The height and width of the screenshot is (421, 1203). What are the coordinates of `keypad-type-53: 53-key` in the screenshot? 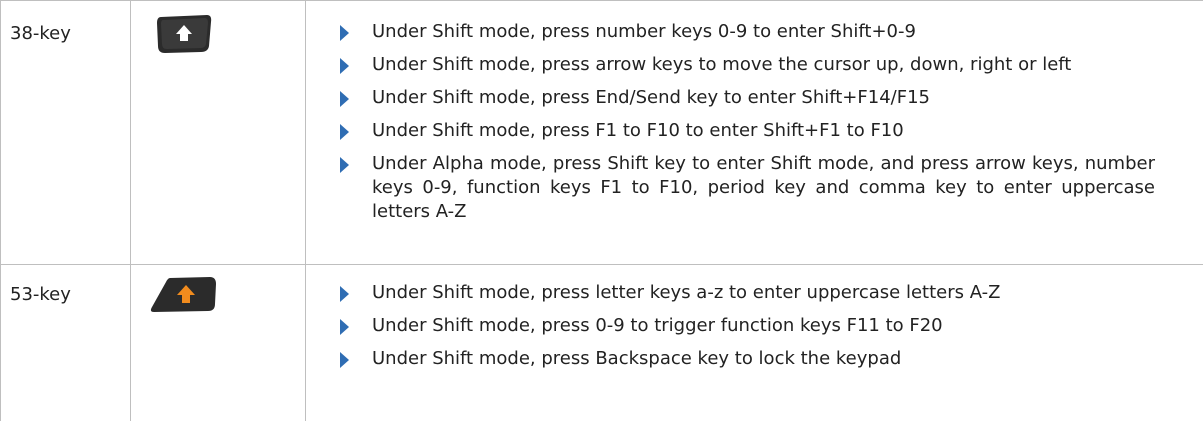 It's located at (40, 294).